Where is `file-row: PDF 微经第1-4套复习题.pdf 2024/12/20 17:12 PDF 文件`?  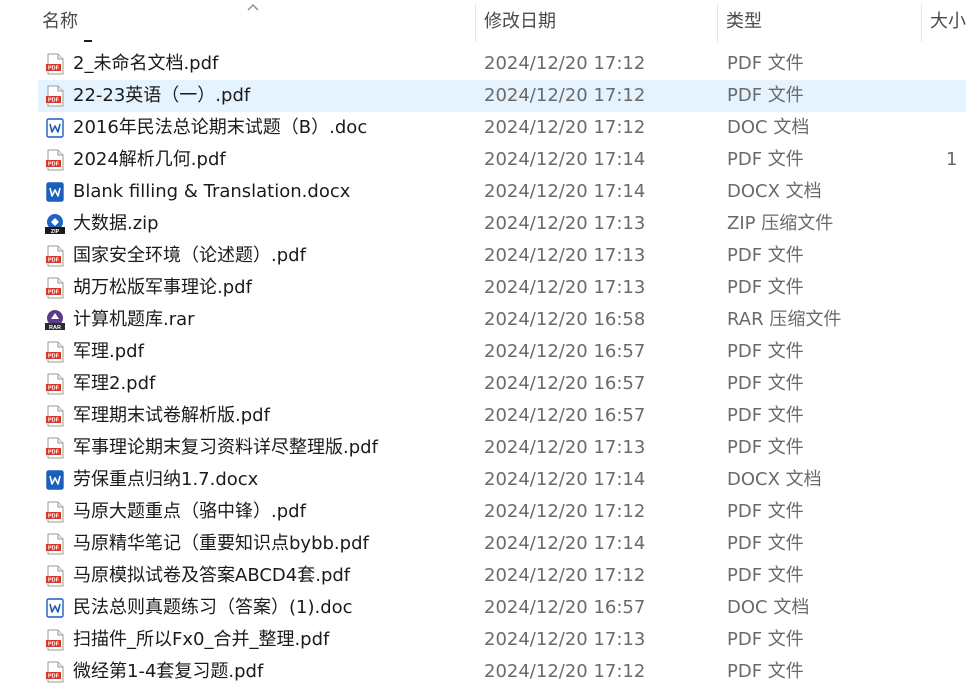
file-row: PDF 微经第1-4套复习题.pdf 2024/12/20 17:12 PDF 文件 is located at coordinates (483, 672).